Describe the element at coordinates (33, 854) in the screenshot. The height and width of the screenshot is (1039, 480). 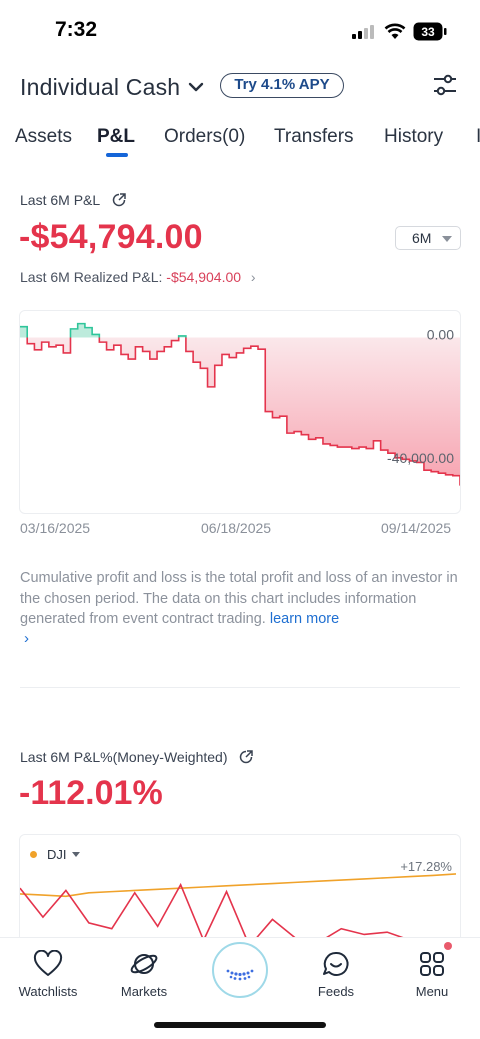
I see `benchmark-dot` at that location.